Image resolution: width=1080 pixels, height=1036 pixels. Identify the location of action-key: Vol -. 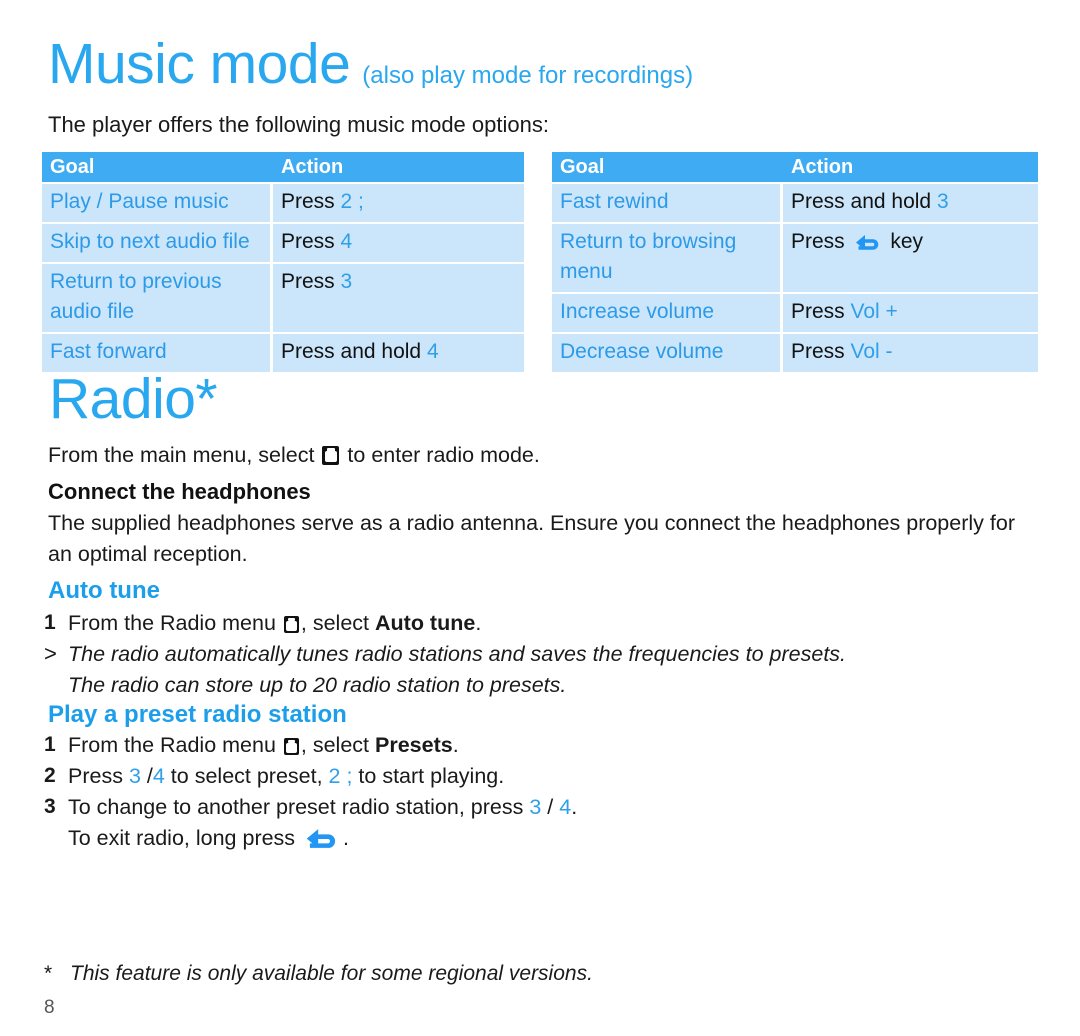
(871, 351).